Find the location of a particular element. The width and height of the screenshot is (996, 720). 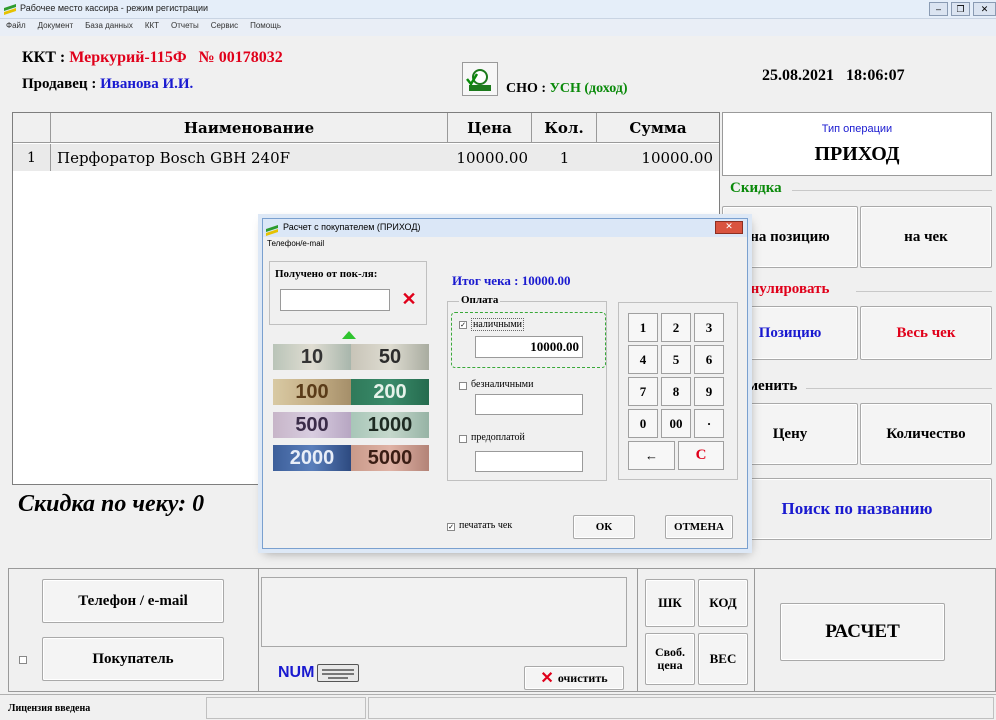

prepay-input is located at coordinates (529, 461).